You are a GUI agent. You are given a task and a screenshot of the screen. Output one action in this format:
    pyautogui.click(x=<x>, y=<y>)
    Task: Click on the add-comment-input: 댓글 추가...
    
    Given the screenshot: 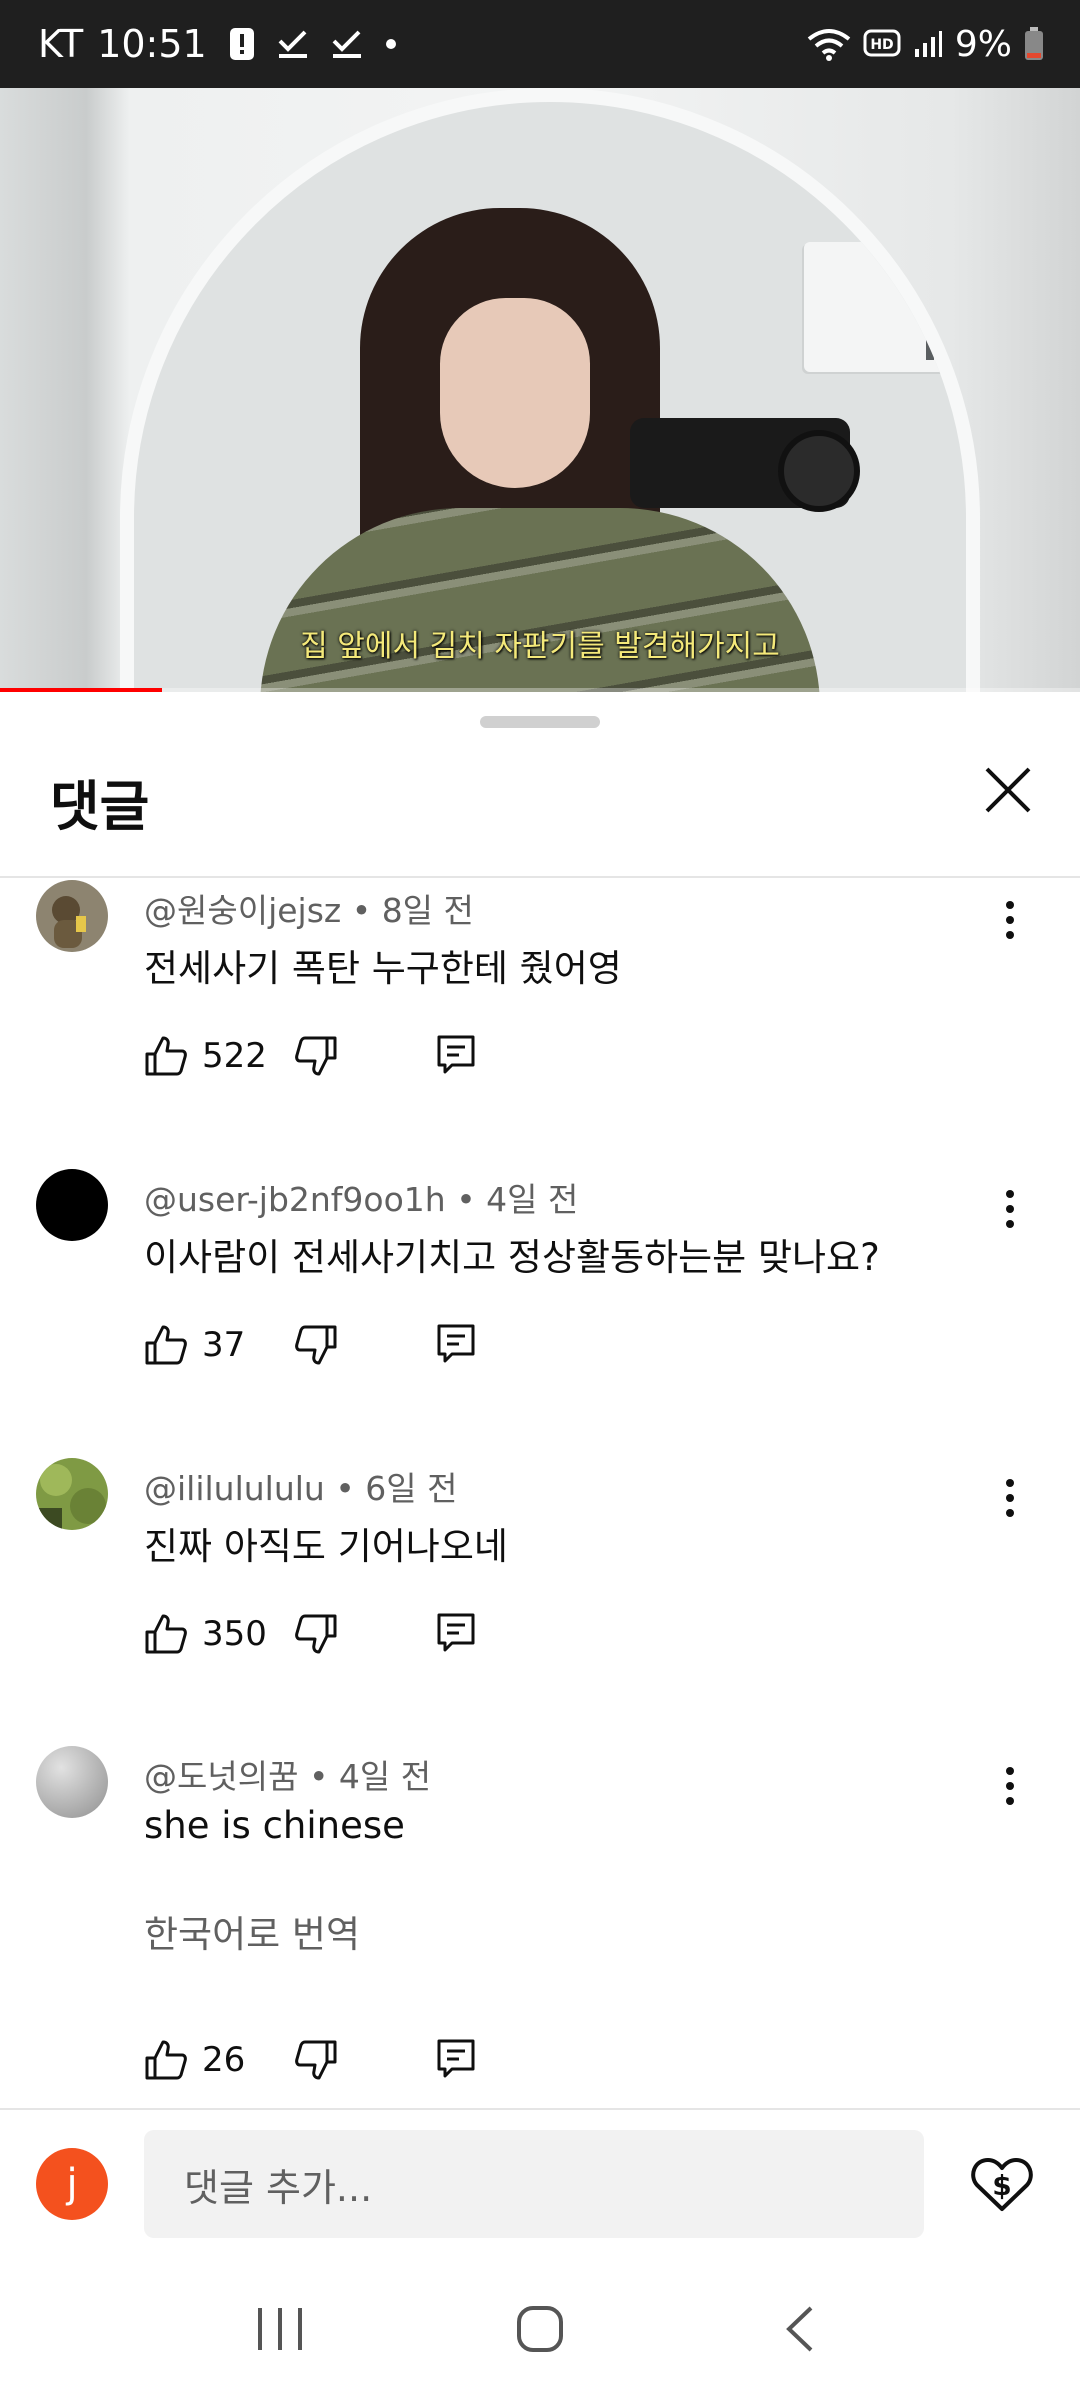 What is the action you would take?
    pyautogui.click(x=534, y=2184)
    